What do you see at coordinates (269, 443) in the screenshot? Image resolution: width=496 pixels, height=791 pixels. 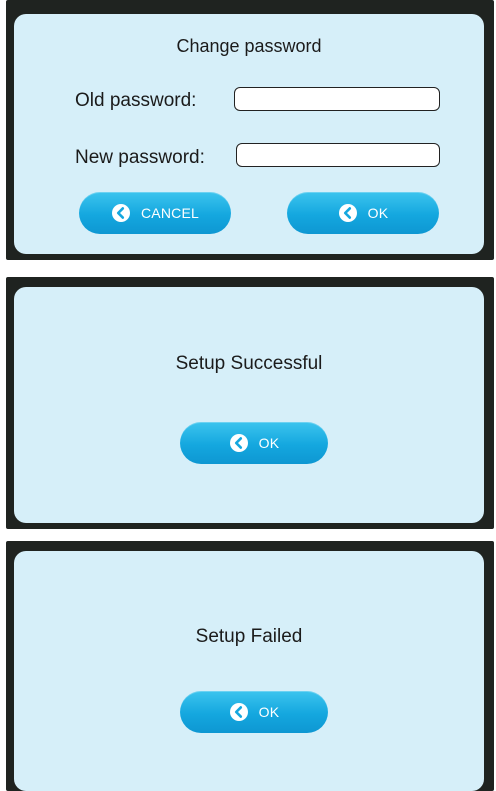 I see `success-ok-button-label: OK` at bounding box center [269, 443].